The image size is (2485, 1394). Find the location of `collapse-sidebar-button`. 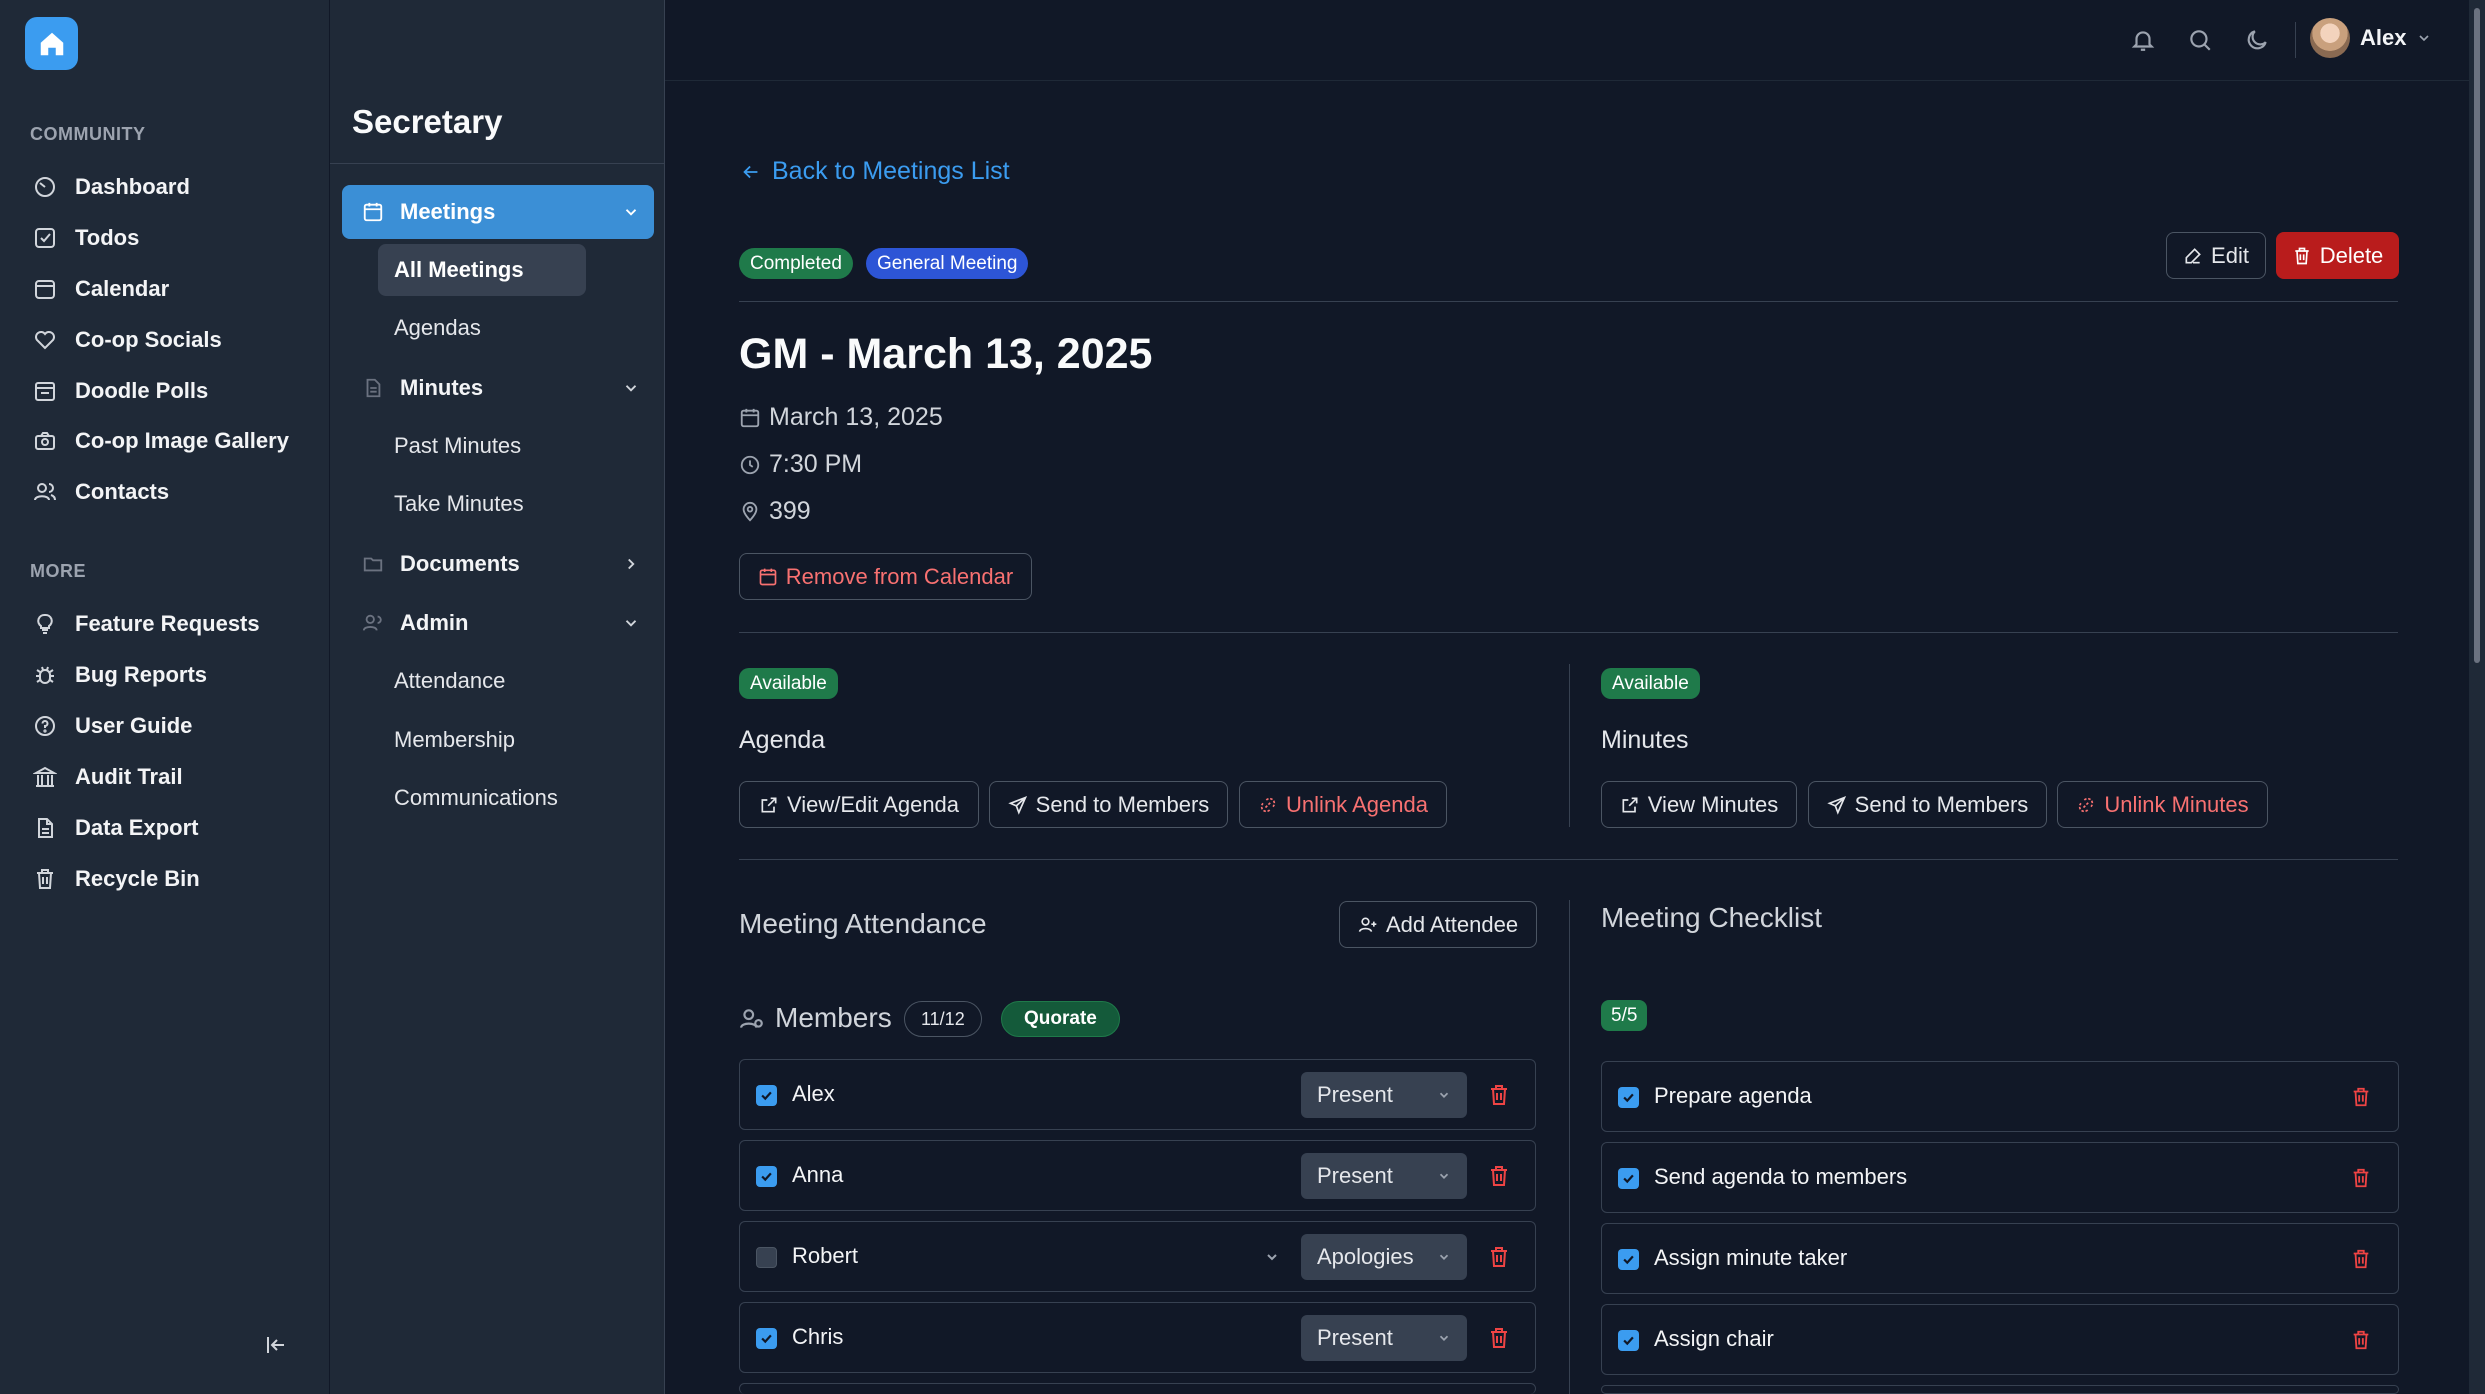

collapse-sidebar-button is located at coordinates (276, 1345).